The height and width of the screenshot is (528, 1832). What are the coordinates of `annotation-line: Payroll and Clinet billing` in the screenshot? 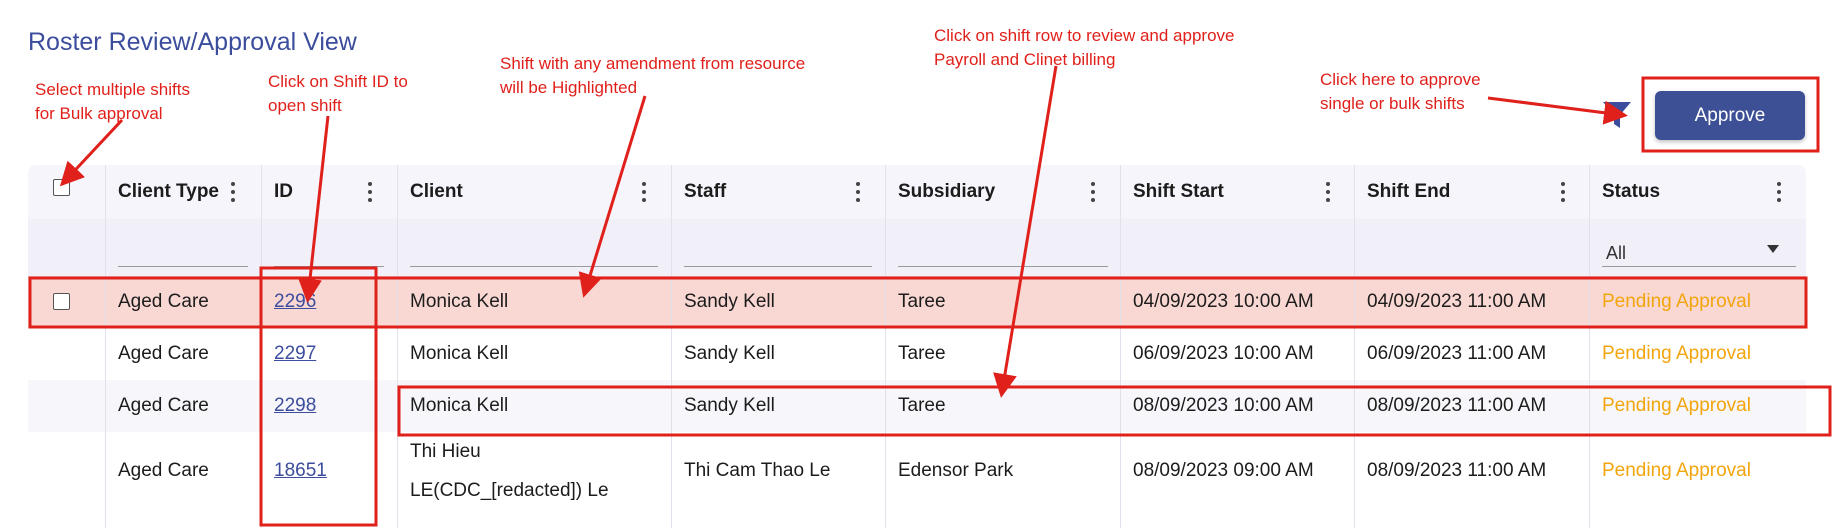 It's located at (1025, 59).